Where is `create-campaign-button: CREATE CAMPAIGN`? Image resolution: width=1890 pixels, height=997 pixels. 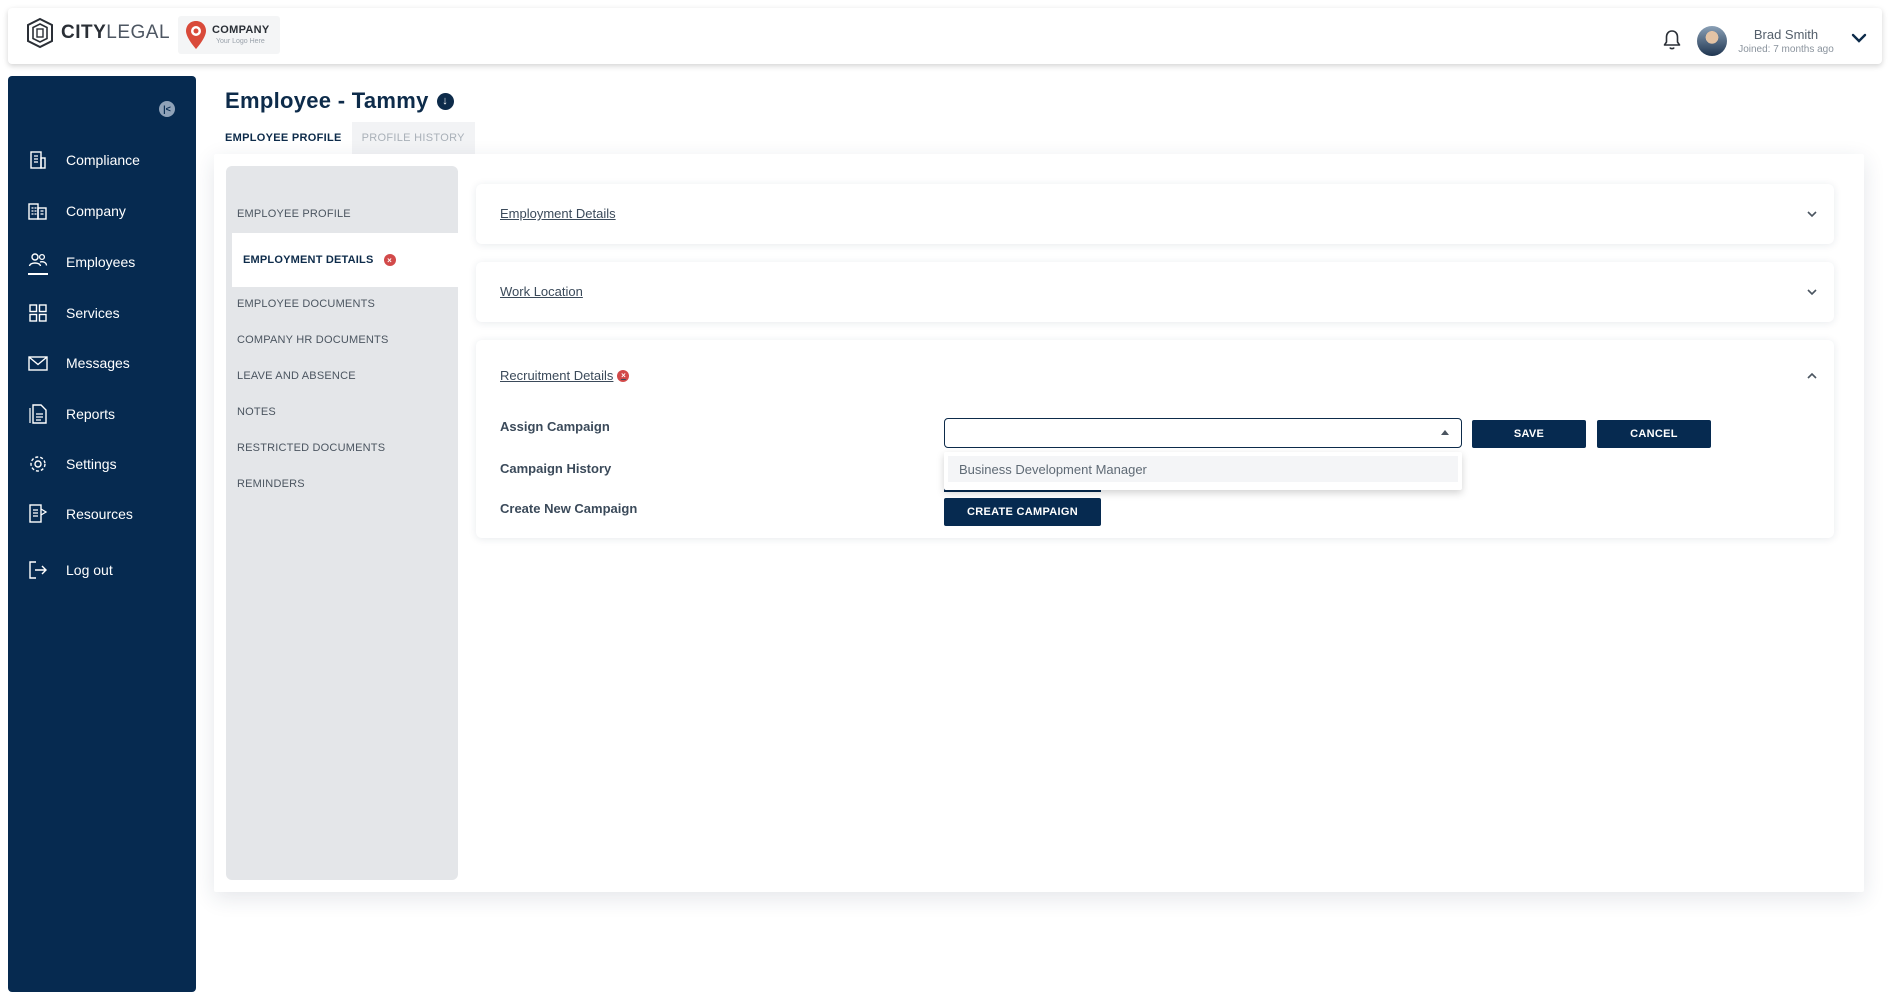
create-campaign-button: CREATE CAMPAIGN is located at coordinates (1022, 512).